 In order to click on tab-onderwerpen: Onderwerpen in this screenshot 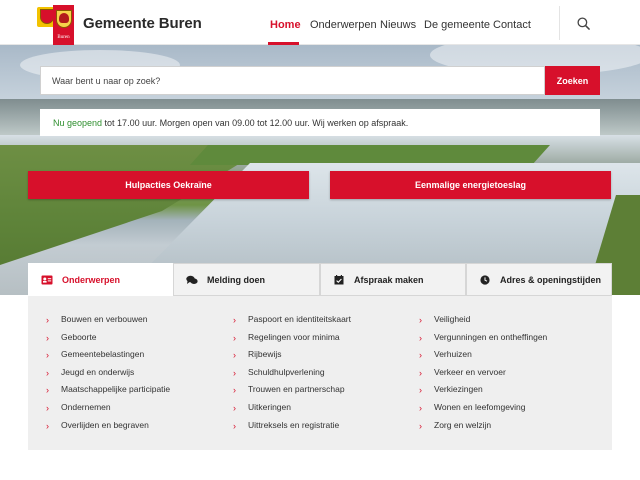, I will do `click(100, 279)`.